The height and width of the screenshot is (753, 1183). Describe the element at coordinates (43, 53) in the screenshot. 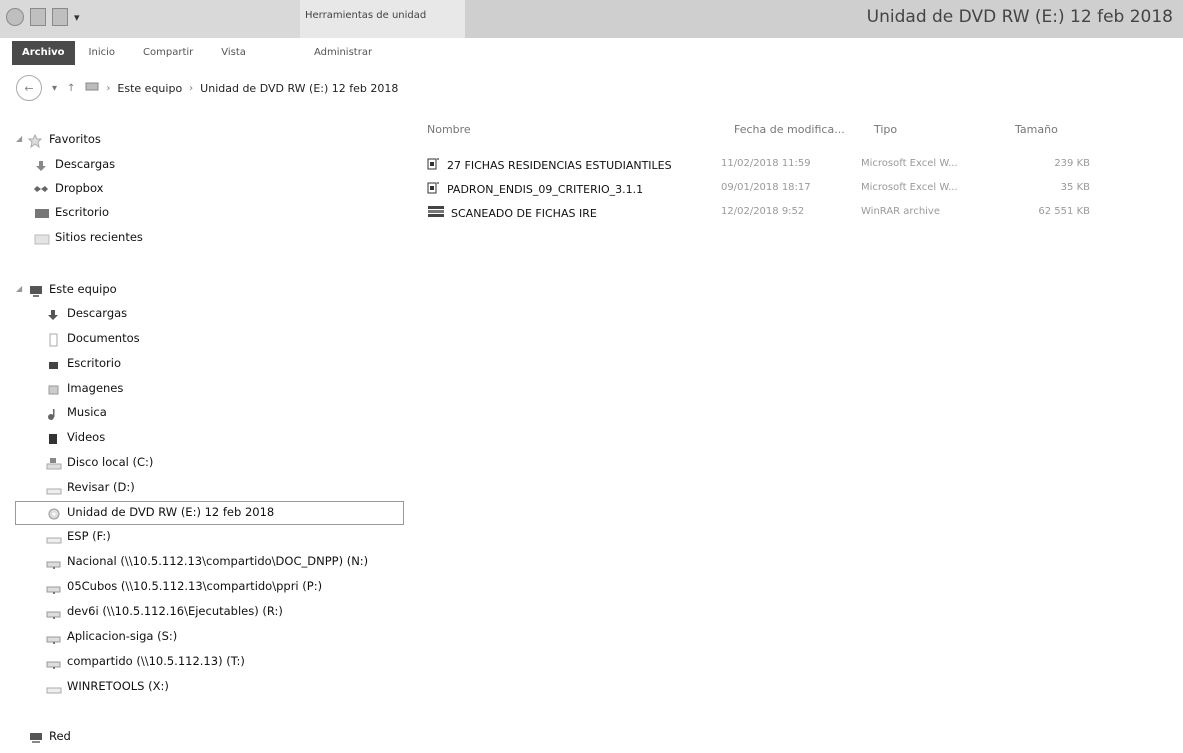

I see `tab-archivo: Archivo` at that location.